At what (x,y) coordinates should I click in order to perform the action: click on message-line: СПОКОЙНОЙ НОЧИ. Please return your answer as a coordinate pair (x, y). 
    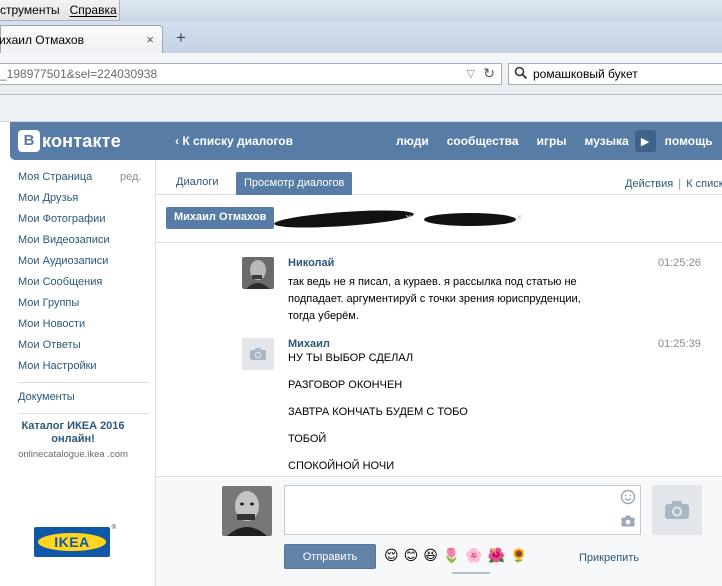
    Looking at the image, I should click on (341, 466).